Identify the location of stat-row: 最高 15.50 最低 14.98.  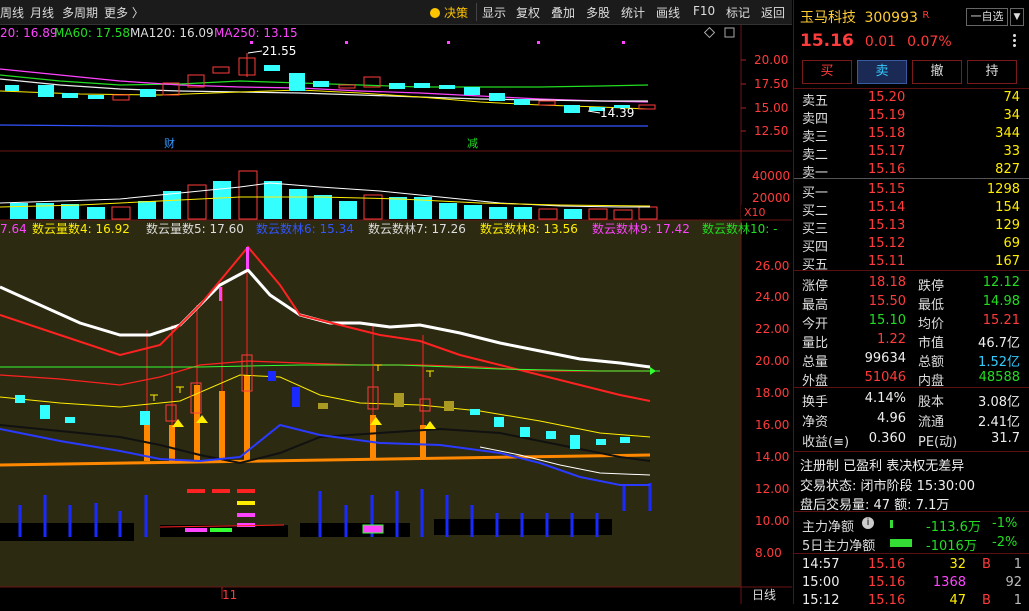
(911, 302).